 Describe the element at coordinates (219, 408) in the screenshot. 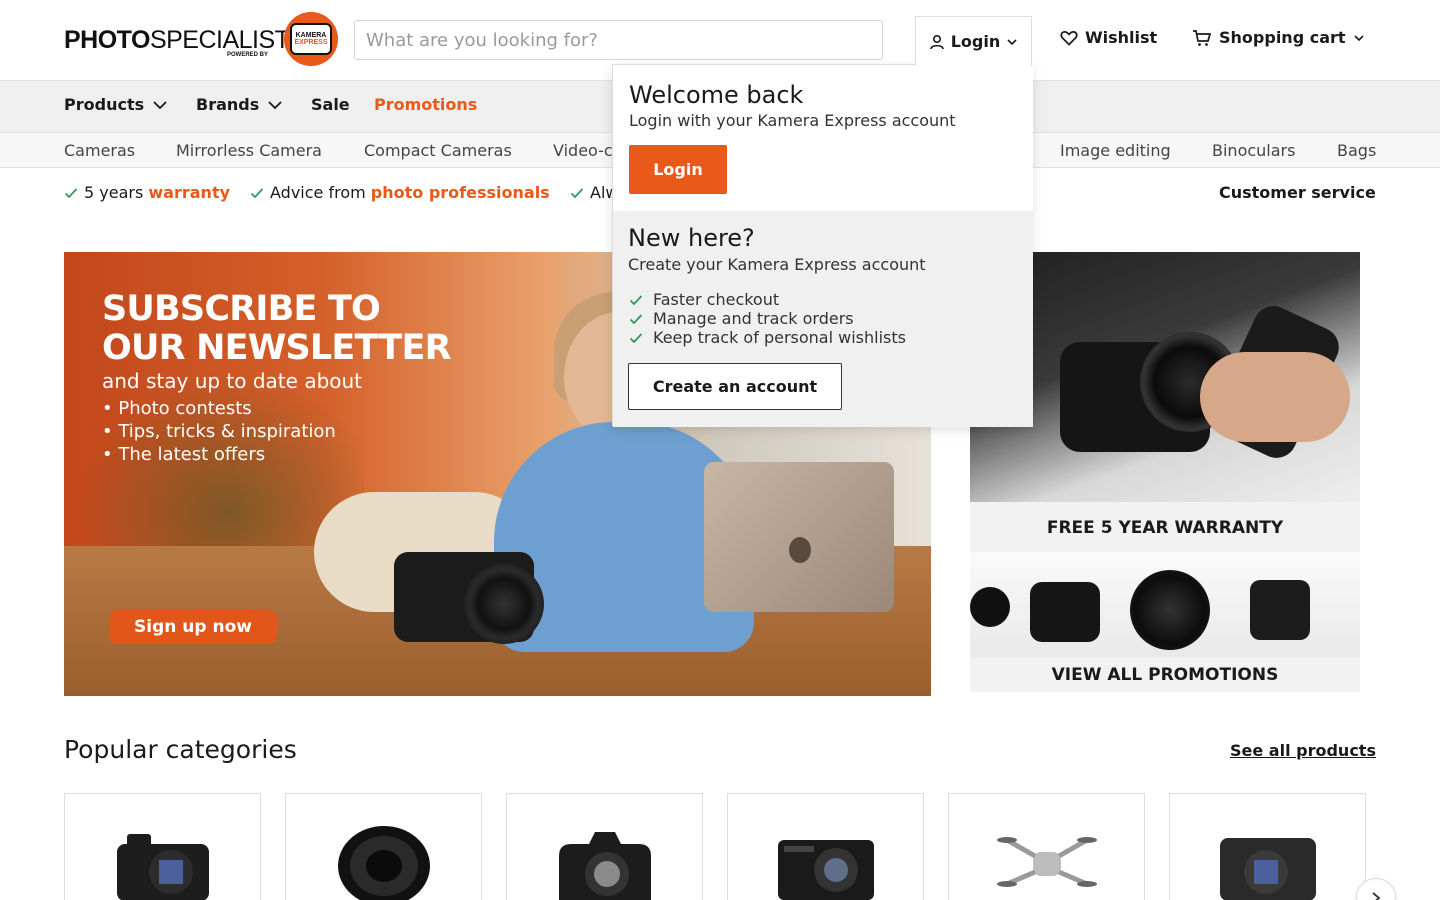

I see `hero-bullet: Photo contests` at that location.